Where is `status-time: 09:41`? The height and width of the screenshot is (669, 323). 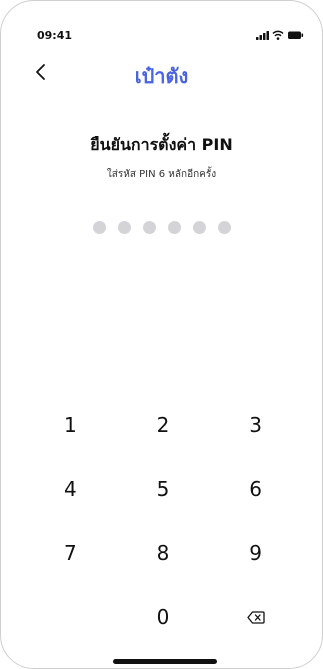
status-time: 09:41 is located at coordinates (55, 35).